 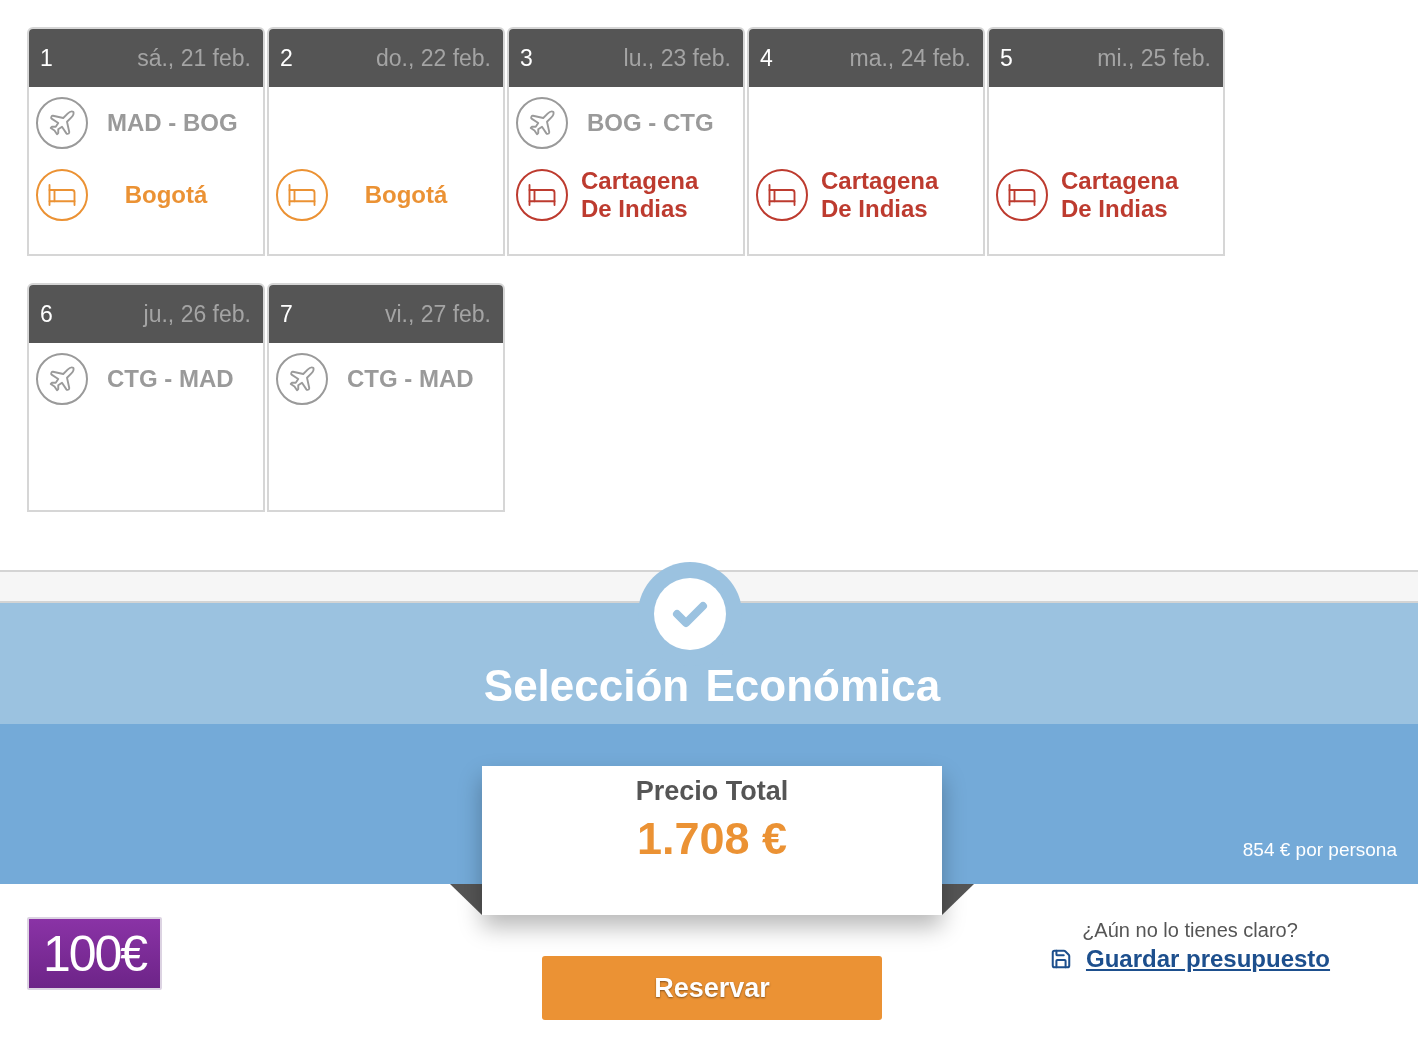 What do you see at coordinates (197, 314) in the screenshot?
I see `day-date: ju., 26 feb.` at bounding box center [197, 314].